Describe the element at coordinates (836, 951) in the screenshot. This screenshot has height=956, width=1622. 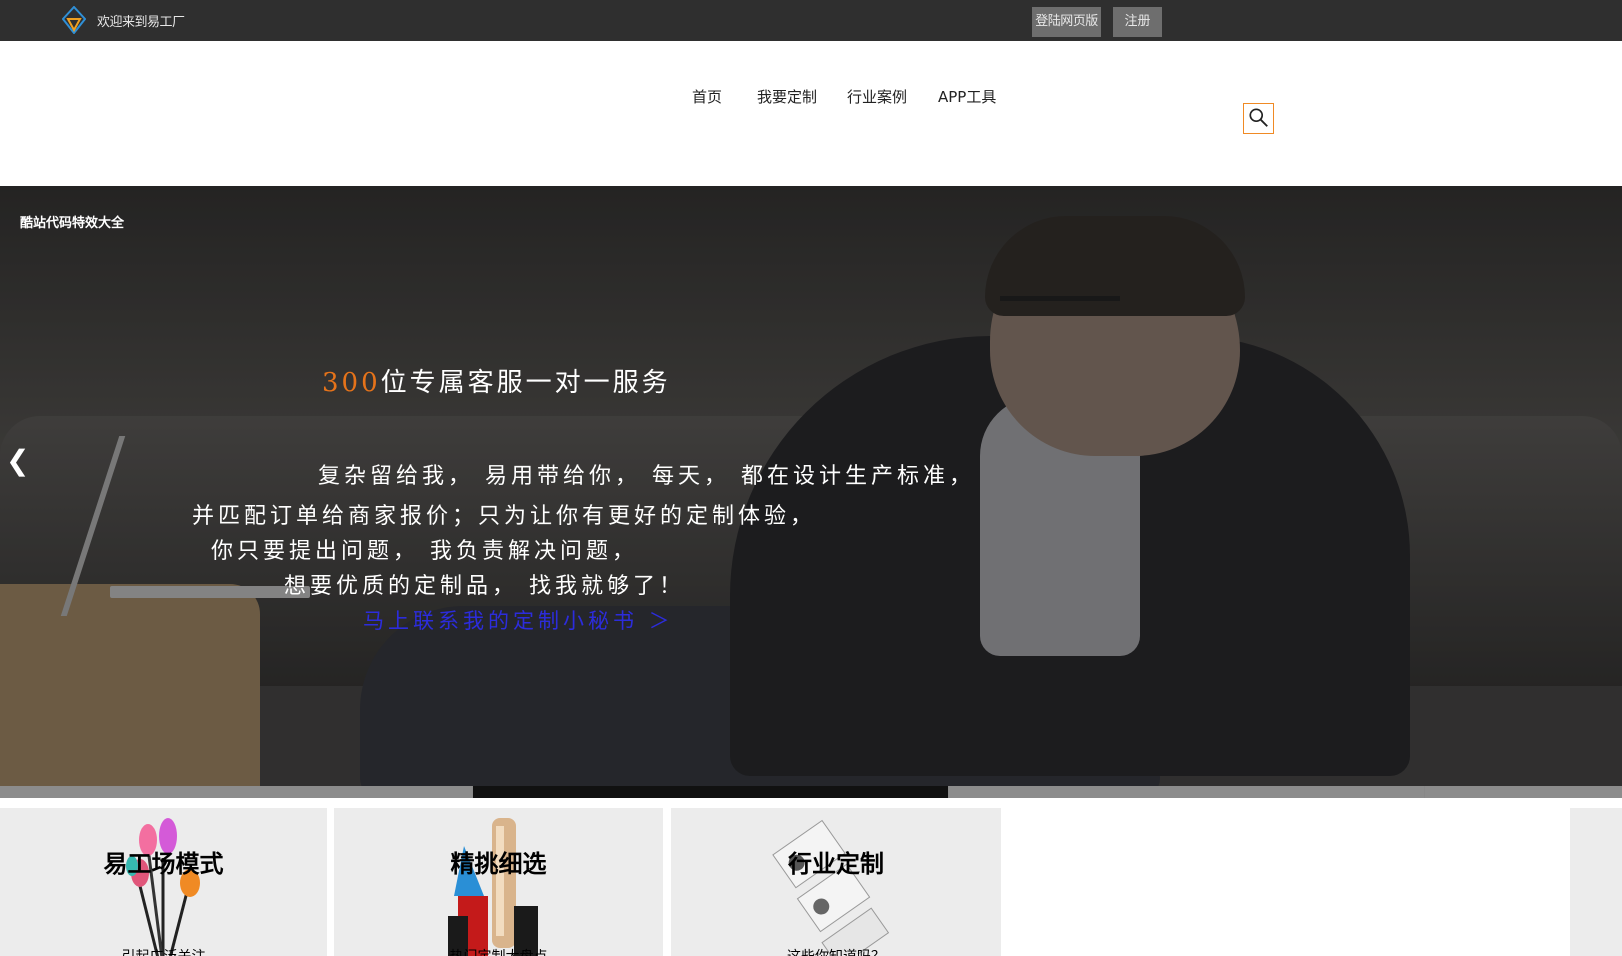
I see `card-subtitle: 这些你知道吗？` at that location.